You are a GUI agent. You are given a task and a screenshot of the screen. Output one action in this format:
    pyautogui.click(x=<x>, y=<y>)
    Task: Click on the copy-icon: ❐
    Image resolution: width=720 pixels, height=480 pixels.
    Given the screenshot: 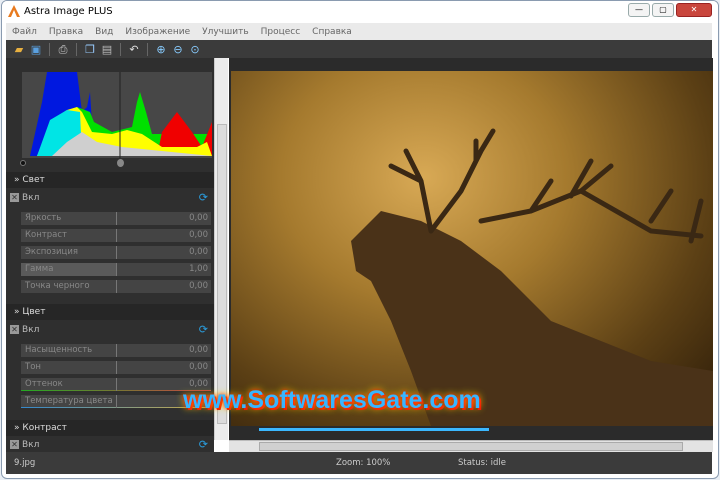 What is the action you would take?
    pyautogui.click(x=90, y=49)
    